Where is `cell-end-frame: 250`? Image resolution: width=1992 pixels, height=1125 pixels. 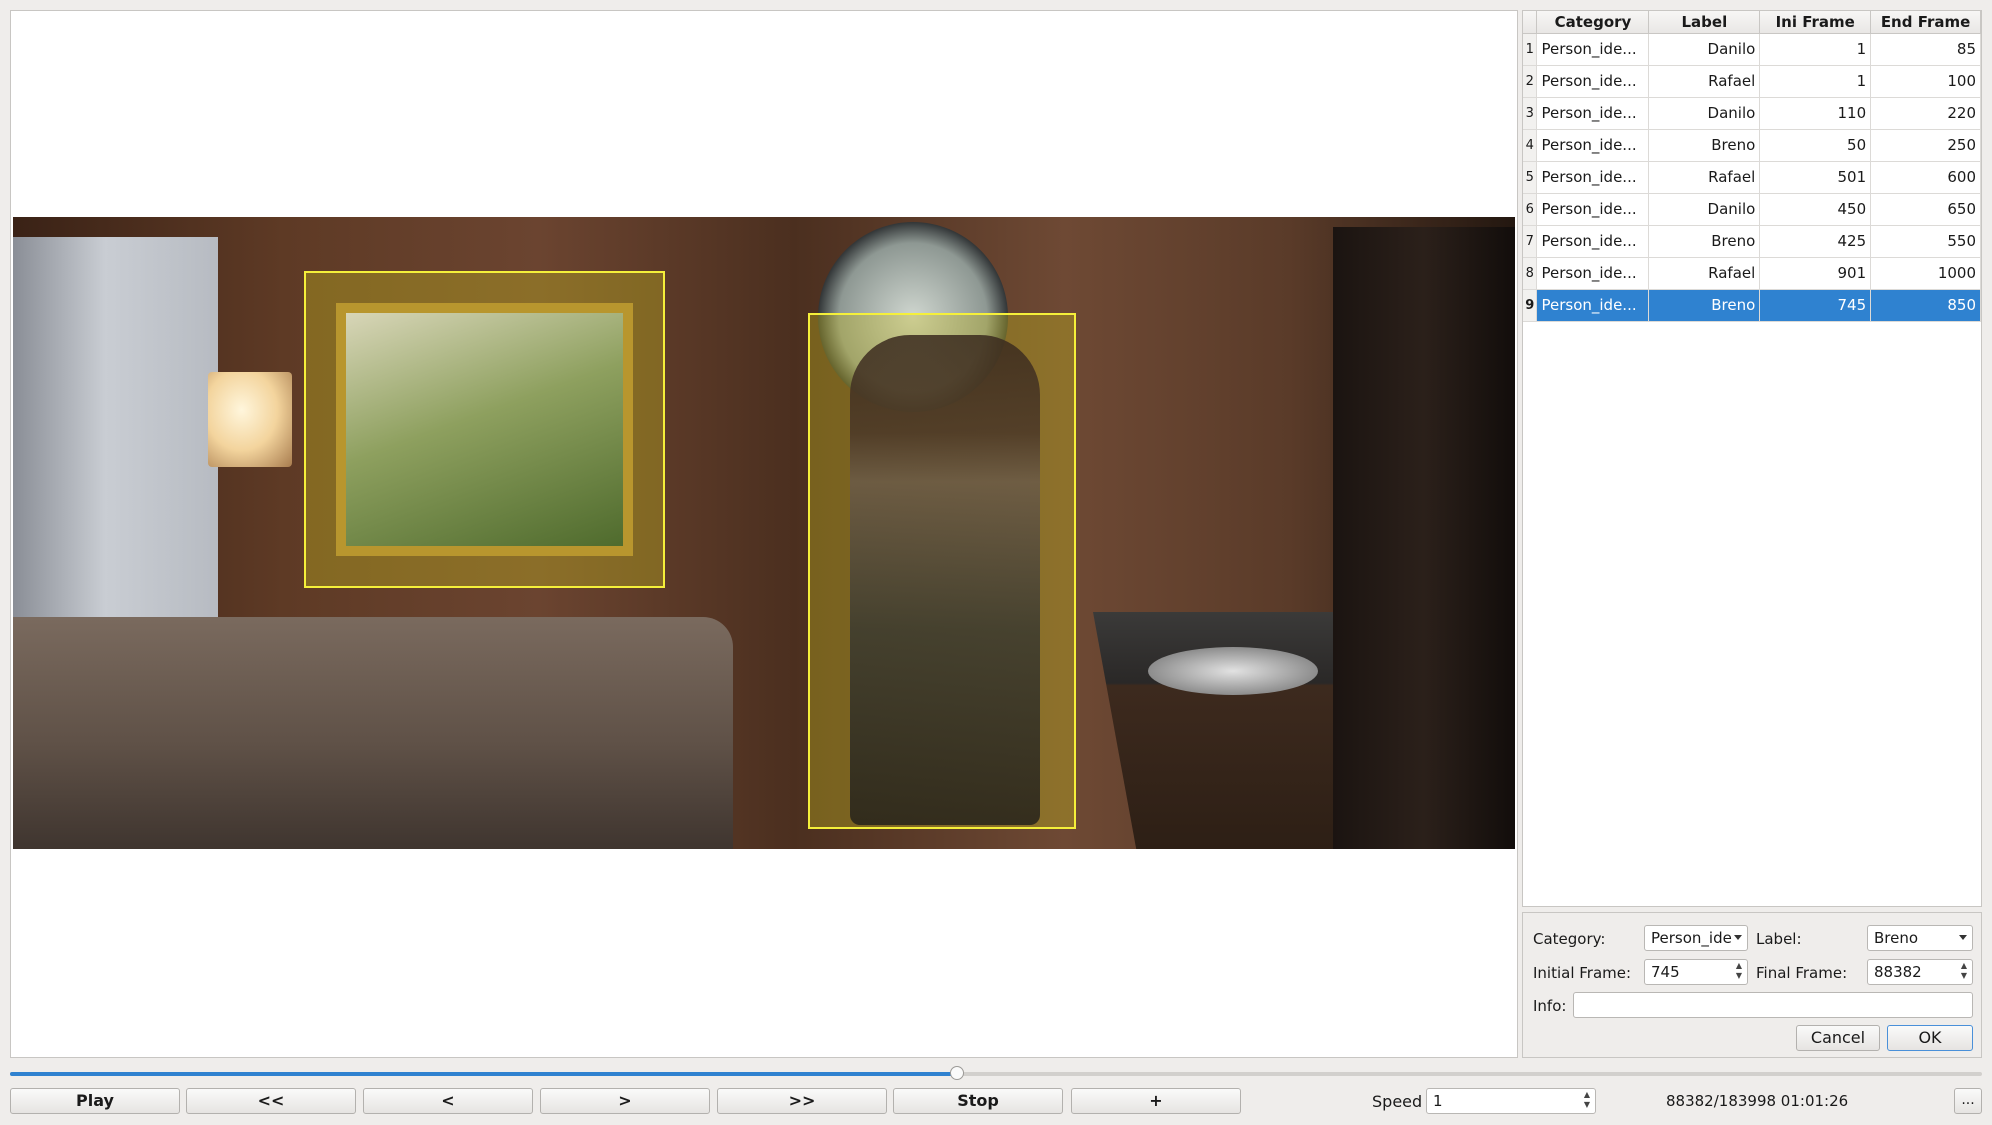
cell-end-frame: 250 is located at coordinates (1925, 145).